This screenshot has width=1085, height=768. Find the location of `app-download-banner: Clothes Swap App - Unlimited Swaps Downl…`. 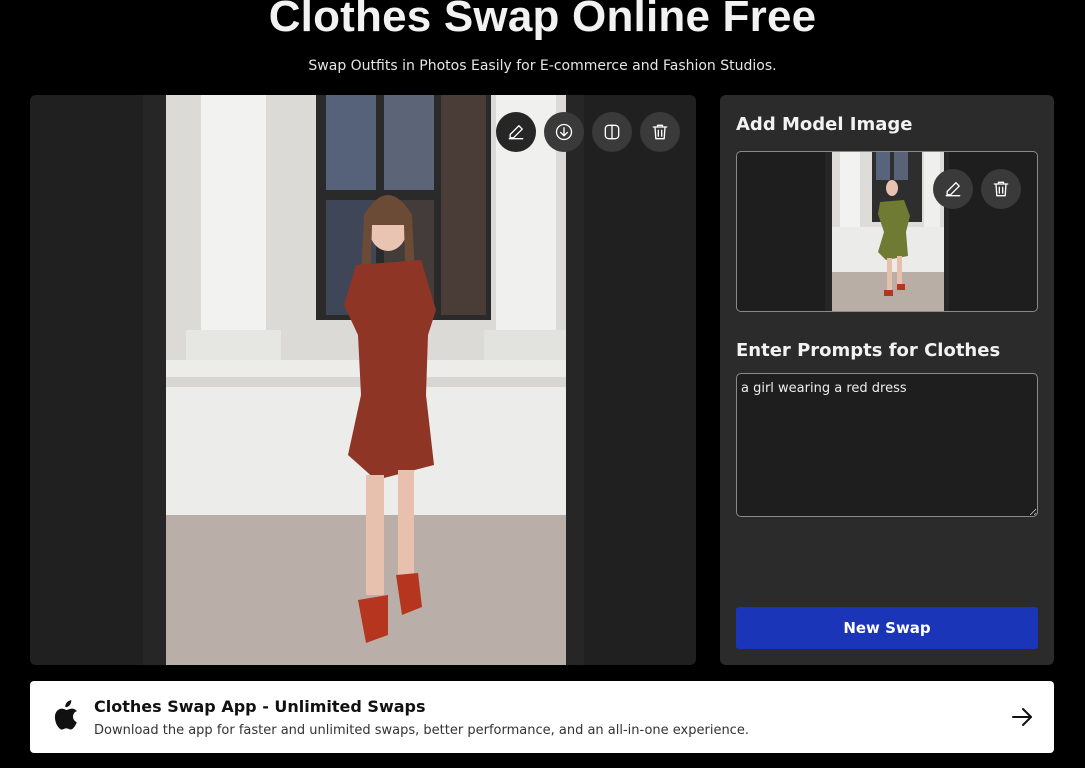

app-download-banner: Clothes Swap App - Unlimited Swaps Downl… is located at coordinates (542, 717).